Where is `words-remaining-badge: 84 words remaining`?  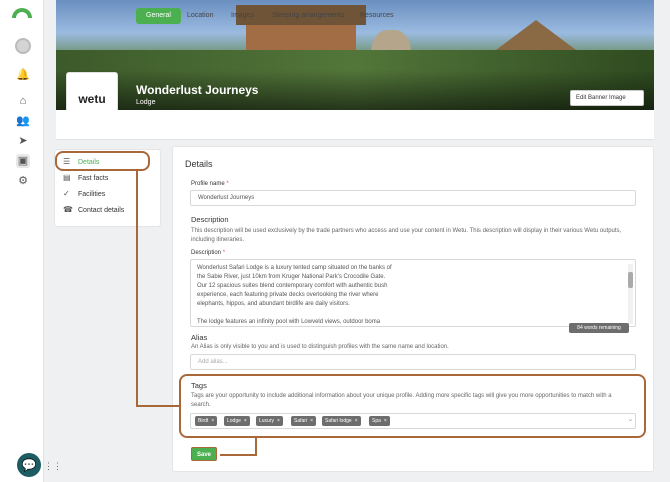
words-remaining-badge: 84 words remaining is located at coordinates (599, 328).